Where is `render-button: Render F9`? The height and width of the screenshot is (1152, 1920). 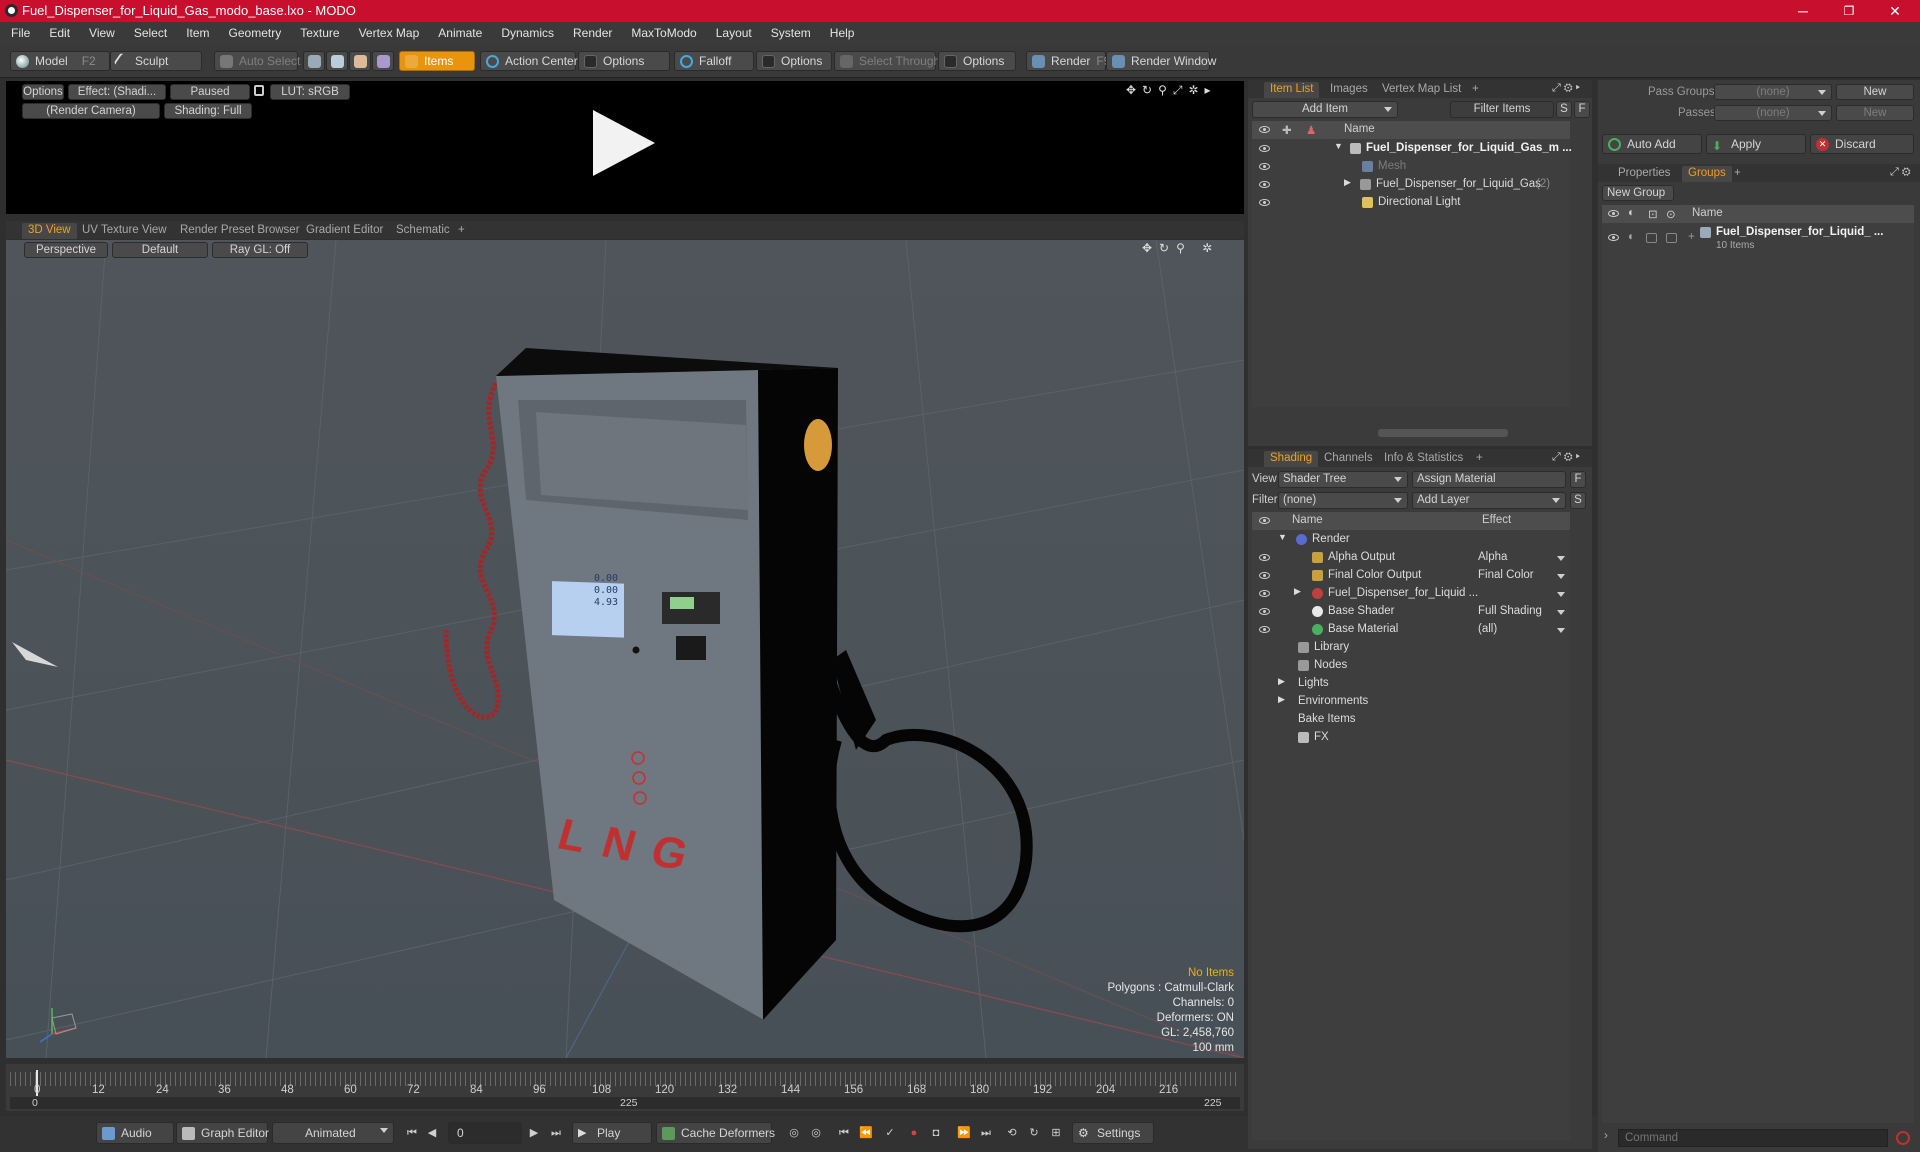 render-button: Render F9 is located at coordinates (1068, 61).